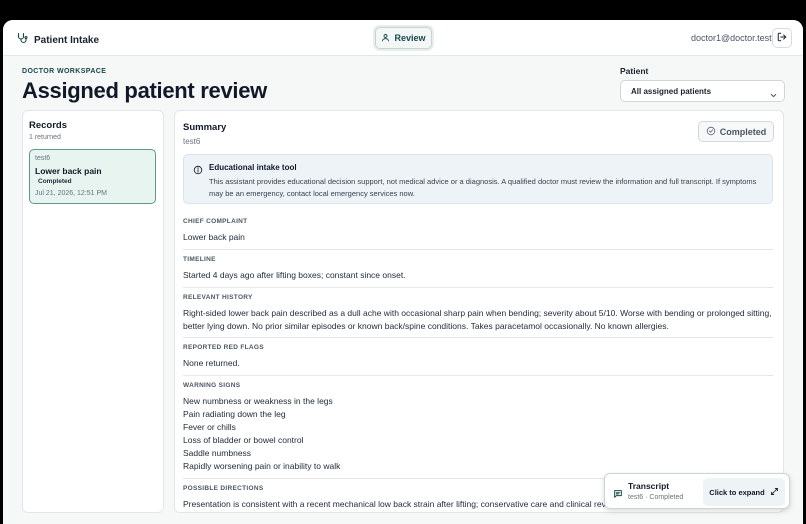 Image resolution: width=806 pixels, height=524 pixels. Describe the element at coordinates (71, 193) in the screenshot. I see `record-date: Jul 21, 2026, 12:51 PM` at that location.